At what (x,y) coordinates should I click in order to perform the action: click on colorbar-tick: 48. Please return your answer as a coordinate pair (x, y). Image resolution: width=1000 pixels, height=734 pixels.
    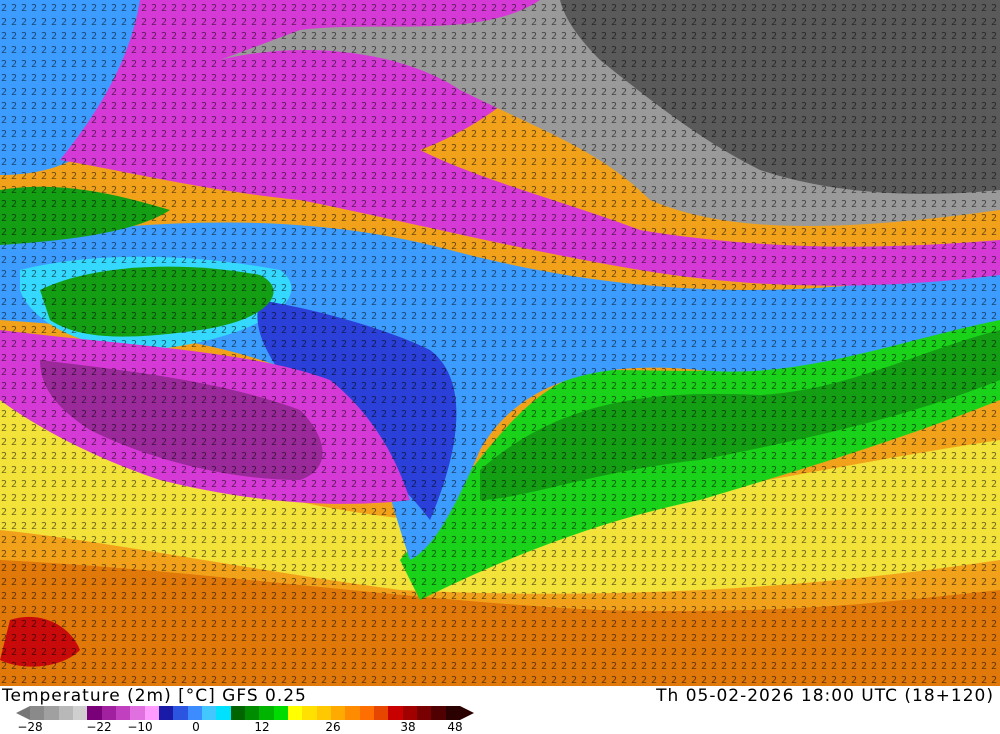
    Looking at the image, I should click on (455, 727).